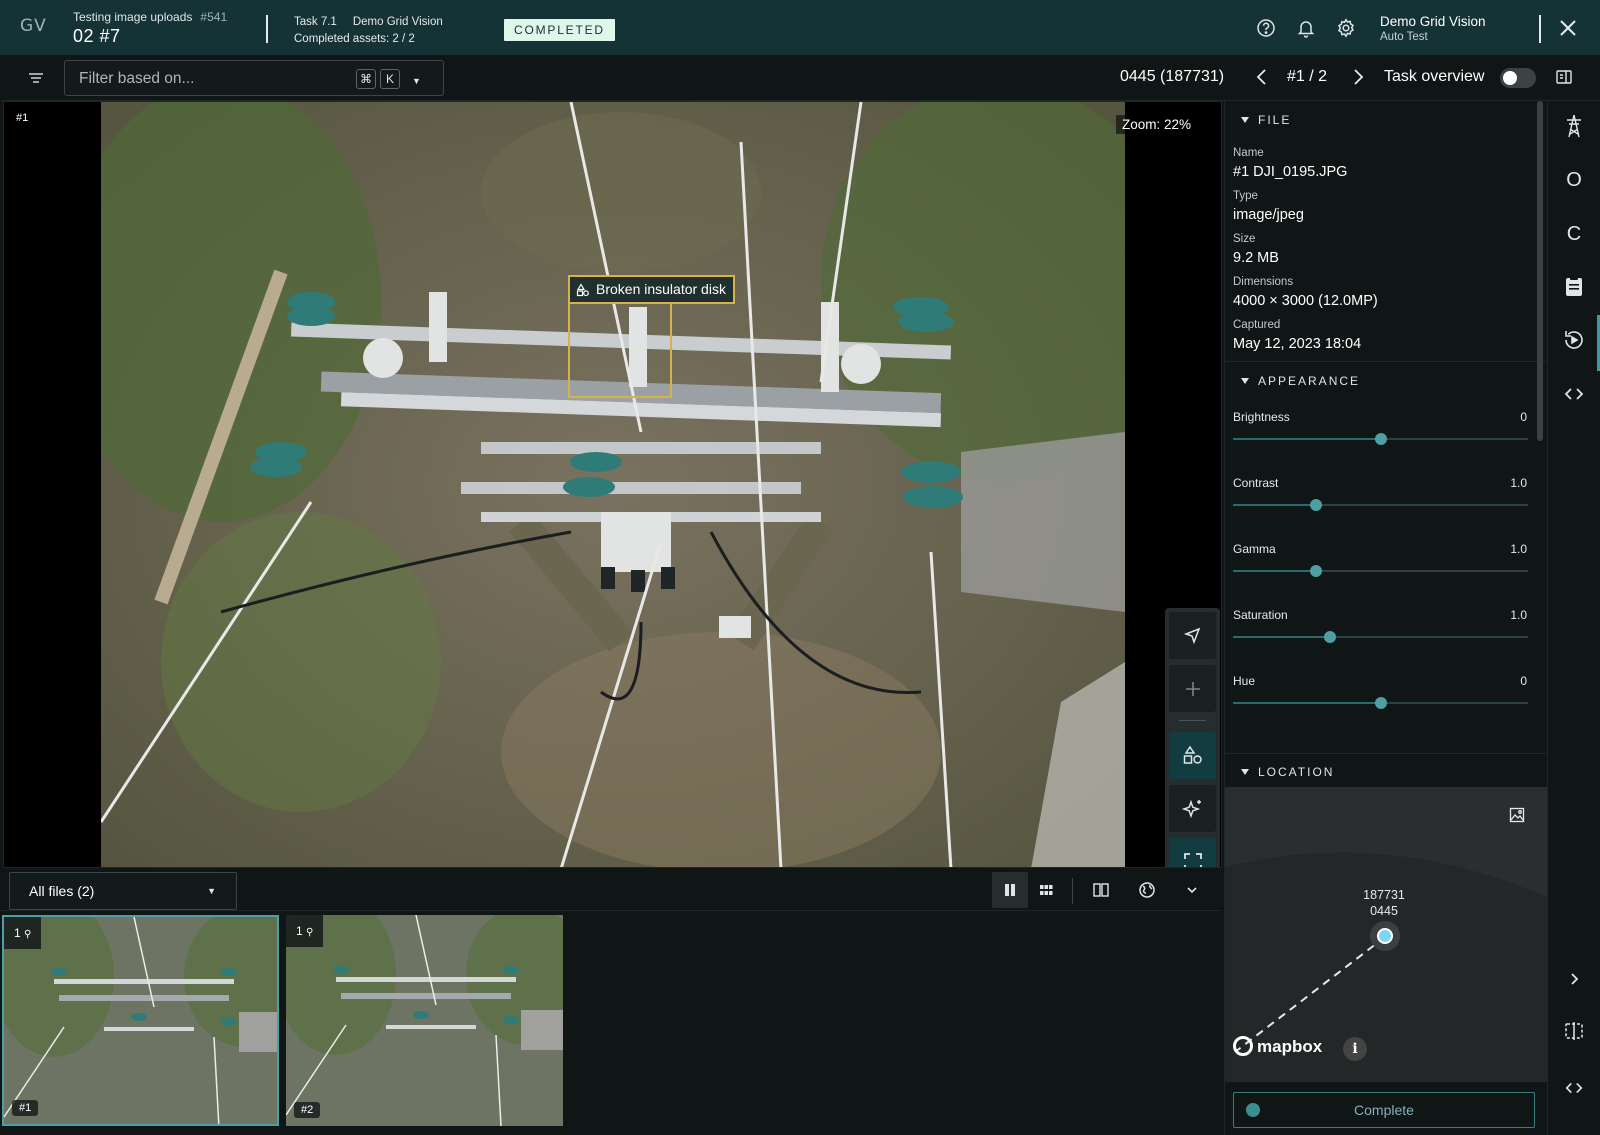 This screenshot has width=1600, height=1135. I want to click on files-select-value: All files (2), so click(62, 891).